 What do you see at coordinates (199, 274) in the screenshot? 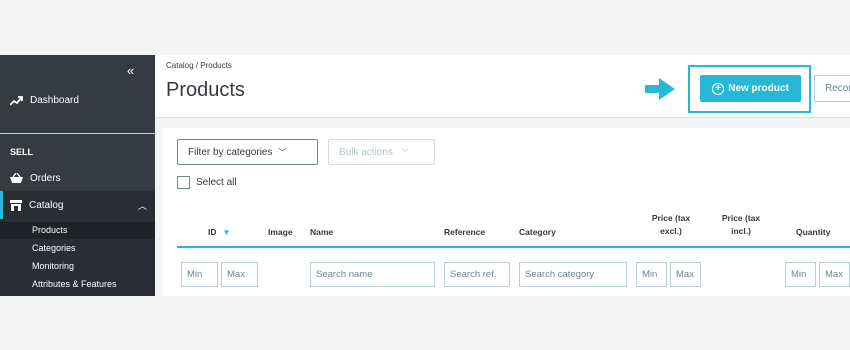
I see `id-min-input: Min` at bounding box center [199, 274].